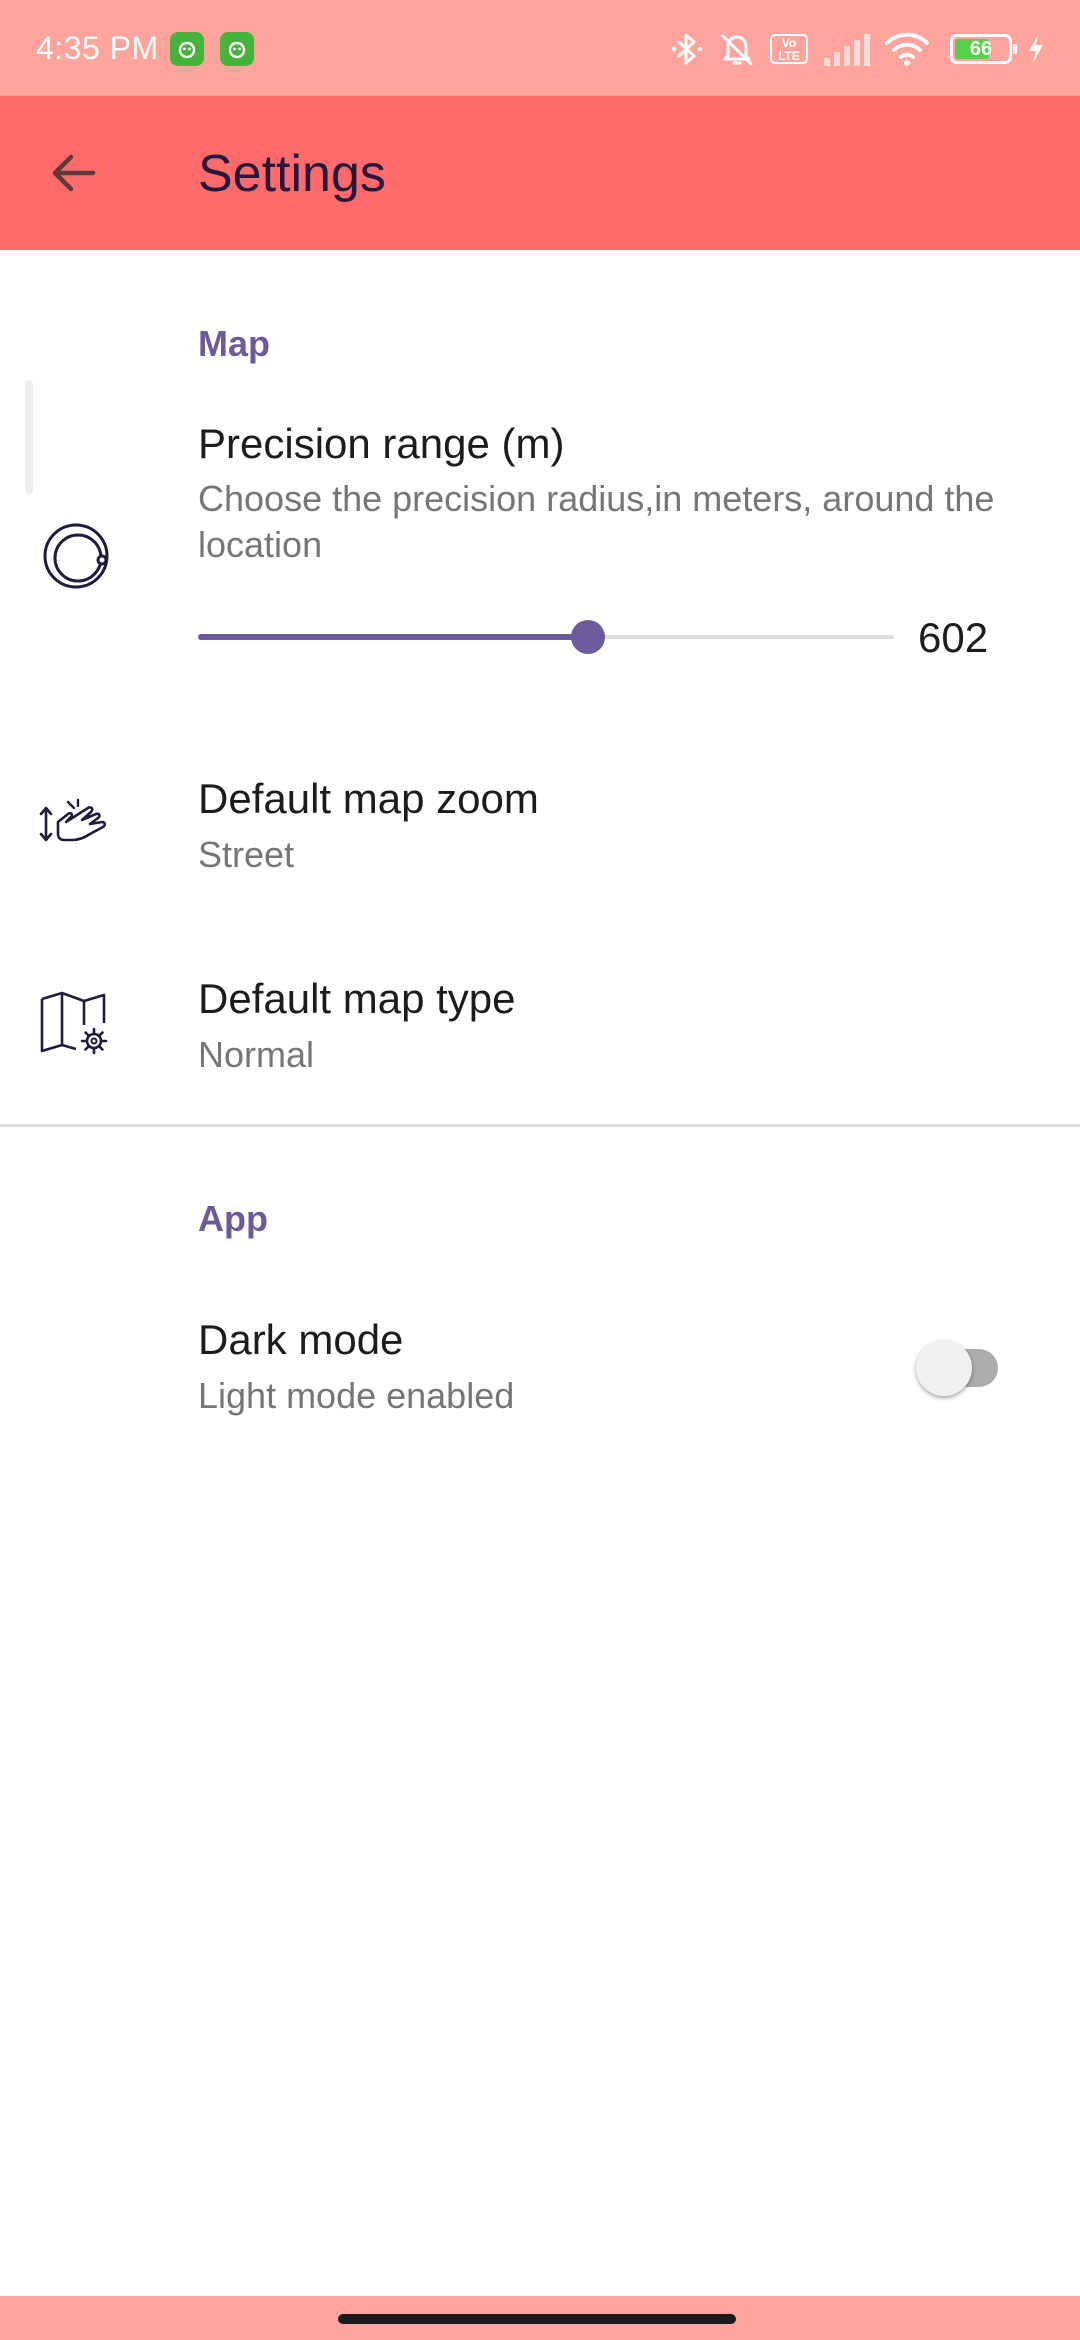 This screenshot has width=1080, height=2340. I want to click on navigation-bar, so click(540, 2318).